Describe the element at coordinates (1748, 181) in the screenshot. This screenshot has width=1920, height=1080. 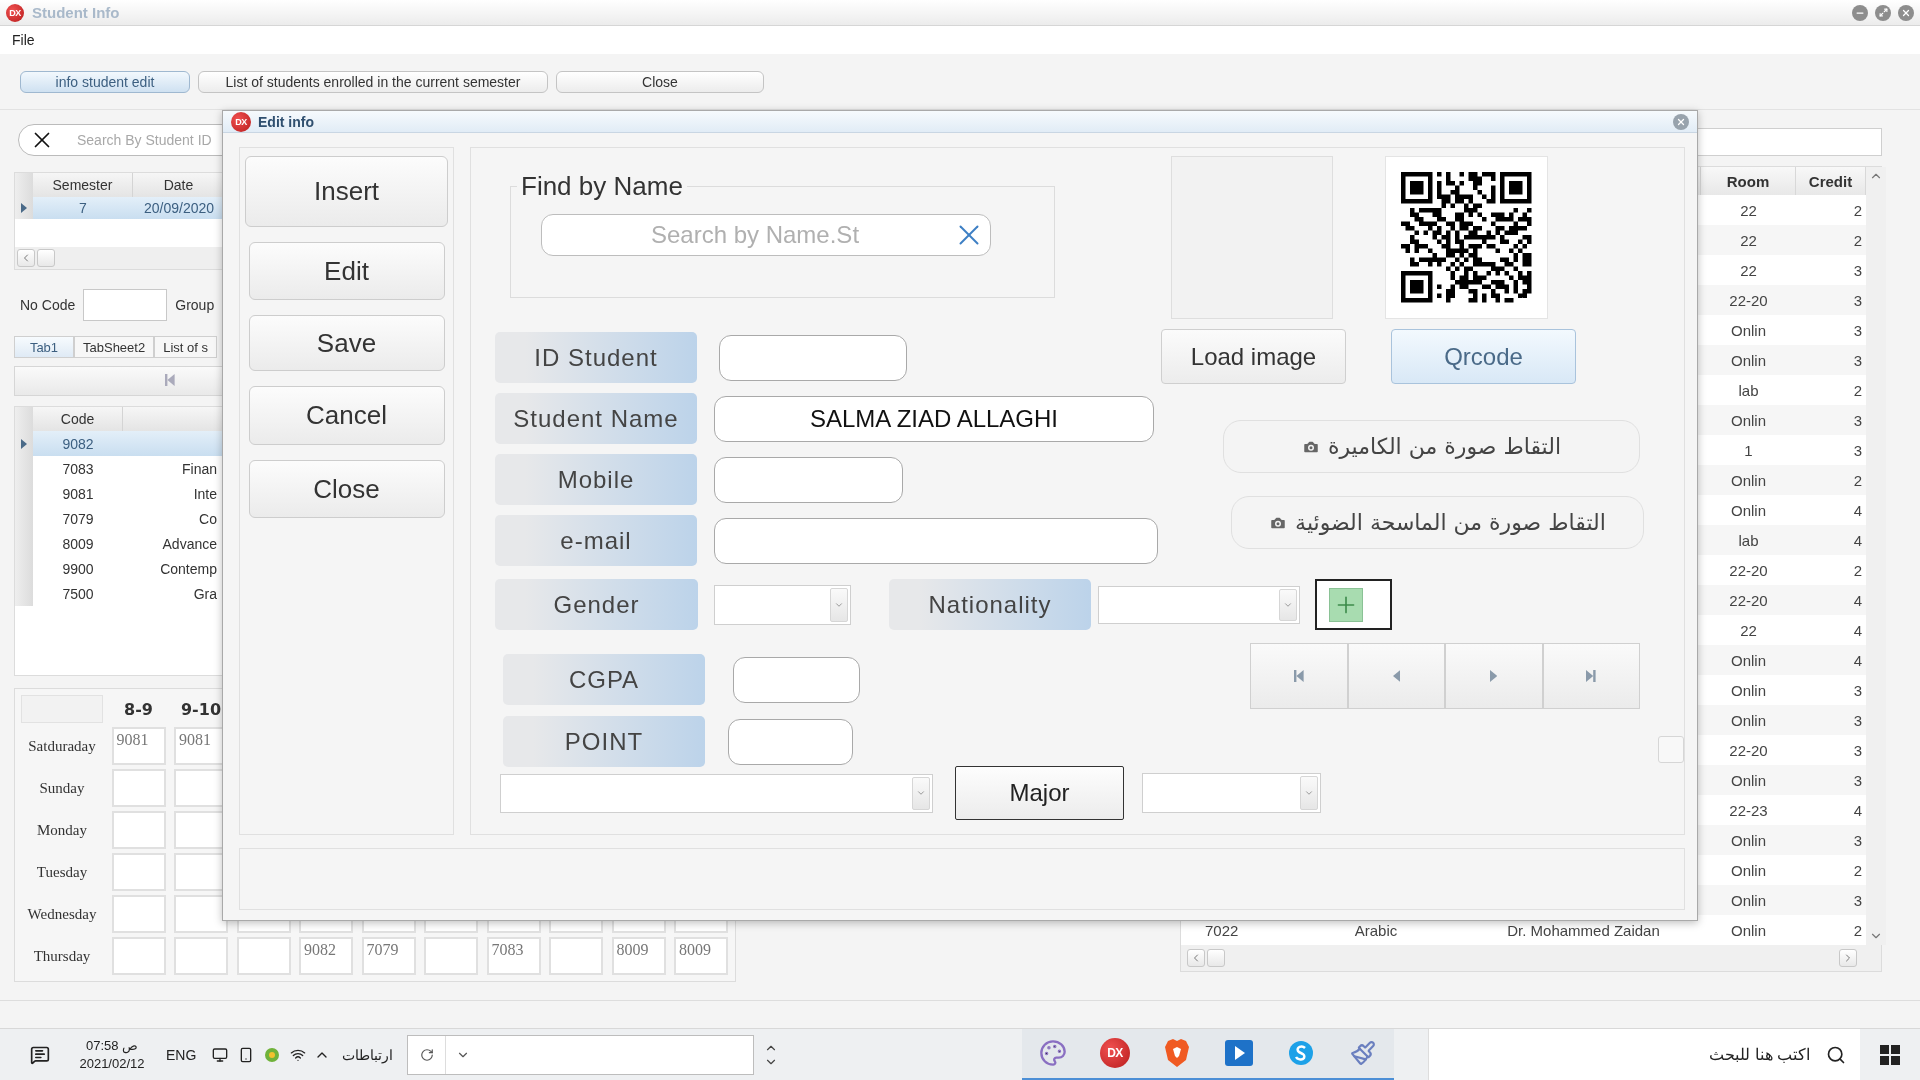
I see `column-header: Room` at that location.